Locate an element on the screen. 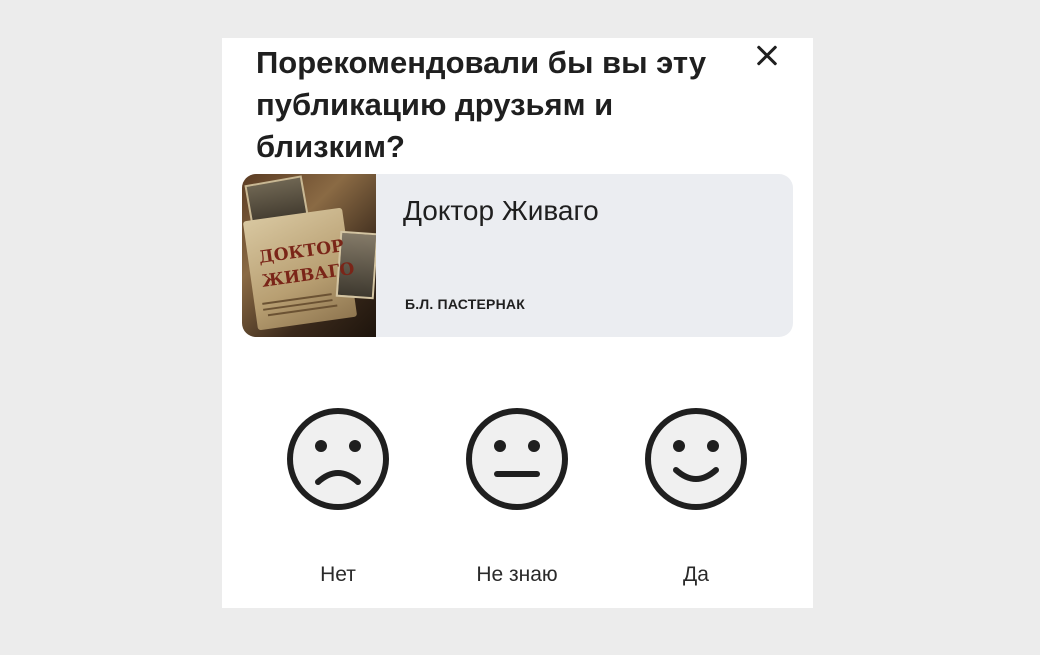 The image size is (1040, 655). rating-yes-button: Да is located at coordinates (696, 501).